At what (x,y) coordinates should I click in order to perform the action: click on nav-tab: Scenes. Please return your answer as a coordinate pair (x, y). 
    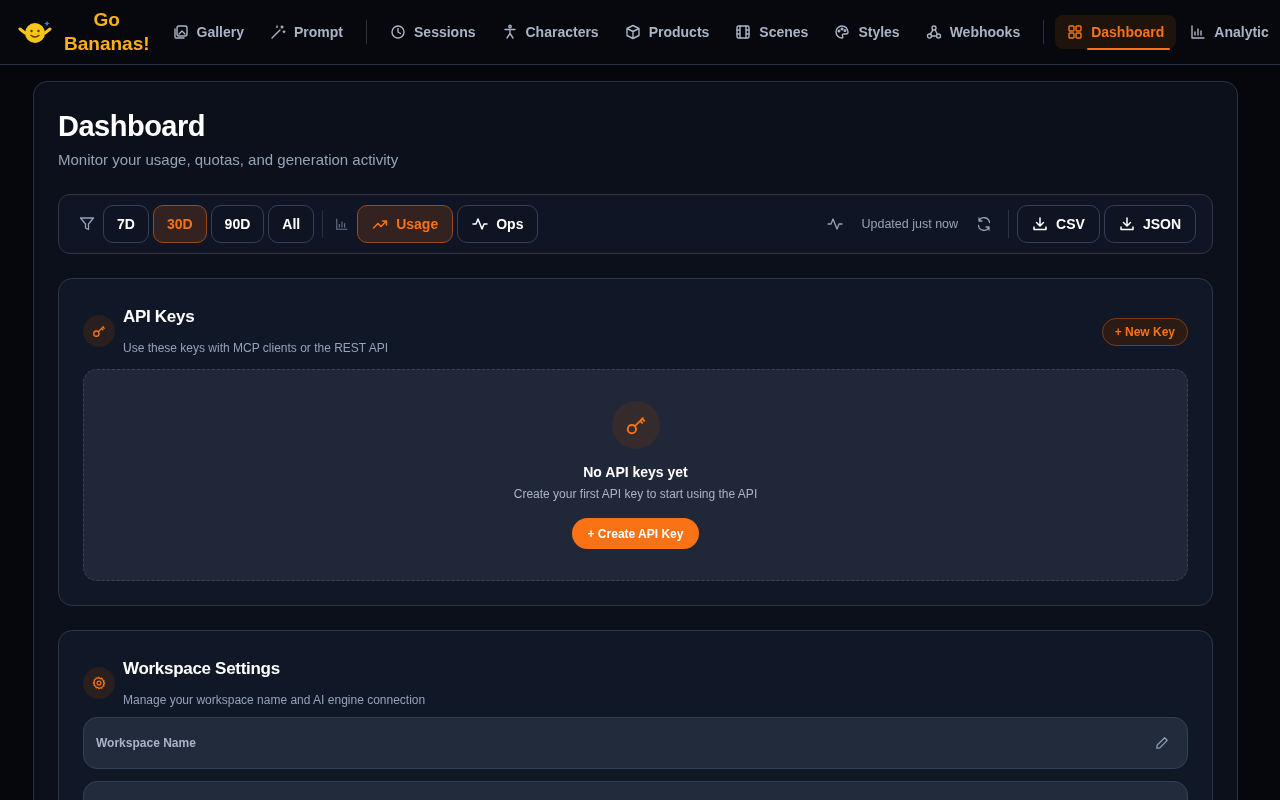
    Looking at the image, I should click on (772, 32).